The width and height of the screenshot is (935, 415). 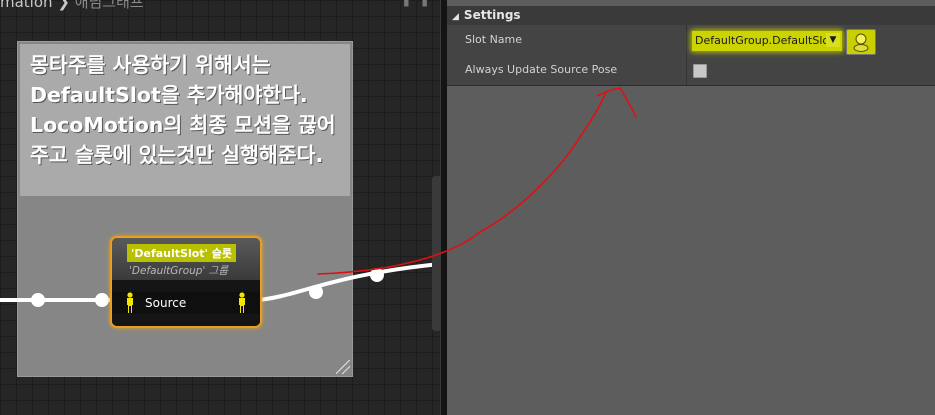 What do you see at coordinates (541, 69) in the screenshot?
I see `always-update-source-pose-label: Always Update Source Pose` at bounding box center [541, 69].